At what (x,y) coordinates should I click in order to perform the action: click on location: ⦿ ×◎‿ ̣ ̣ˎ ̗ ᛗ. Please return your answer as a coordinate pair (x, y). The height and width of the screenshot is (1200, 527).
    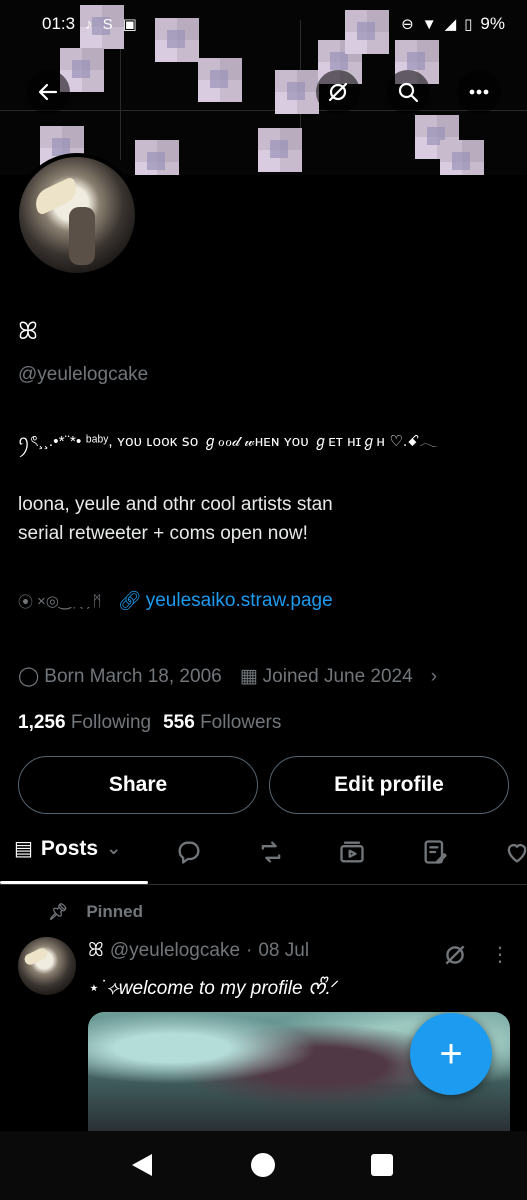
    Looking at the image, I should click on (60, 601).